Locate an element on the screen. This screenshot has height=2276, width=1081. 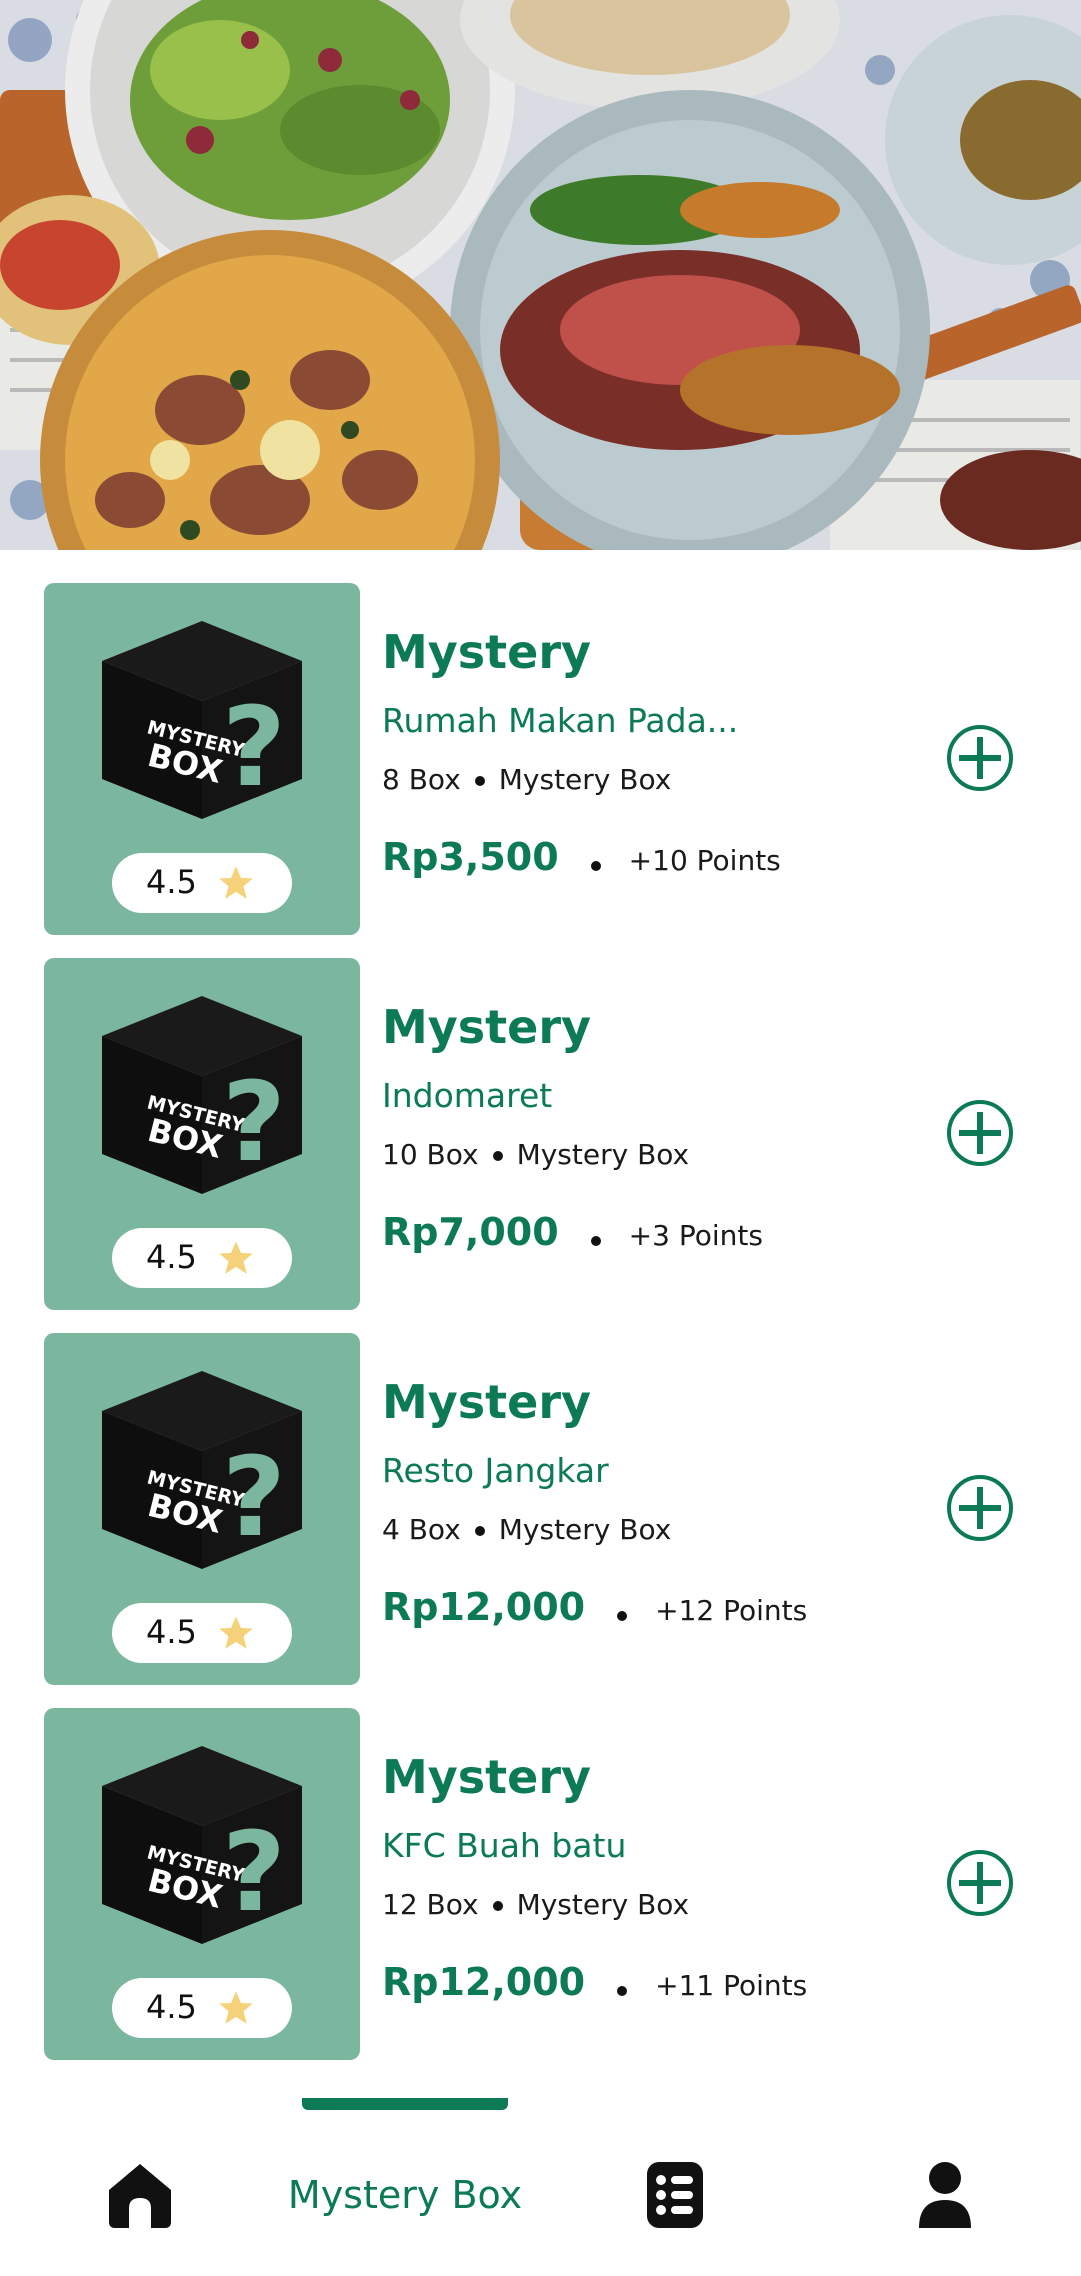
item-points: +10 Points is located at coordinates (704, 860).